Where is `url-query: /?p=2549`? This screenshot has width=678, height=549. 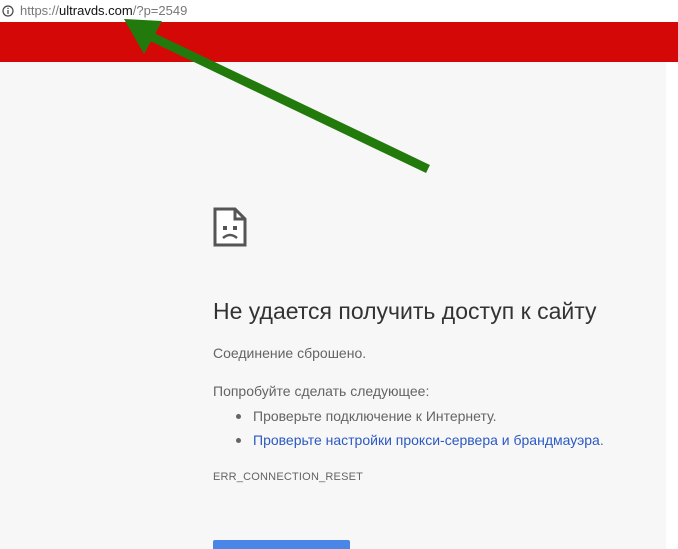 url-query: /?p=2549 is located at coordinates (160, 10).